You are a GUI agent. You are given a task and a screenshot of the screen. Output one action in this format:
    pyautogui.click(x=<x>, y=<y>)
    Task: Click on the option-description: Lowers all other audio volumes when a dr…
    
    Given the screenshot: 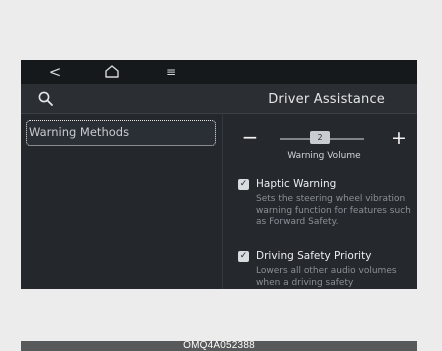 What is the action you would take?
    pyautogui.click(x=326, y=277)
    